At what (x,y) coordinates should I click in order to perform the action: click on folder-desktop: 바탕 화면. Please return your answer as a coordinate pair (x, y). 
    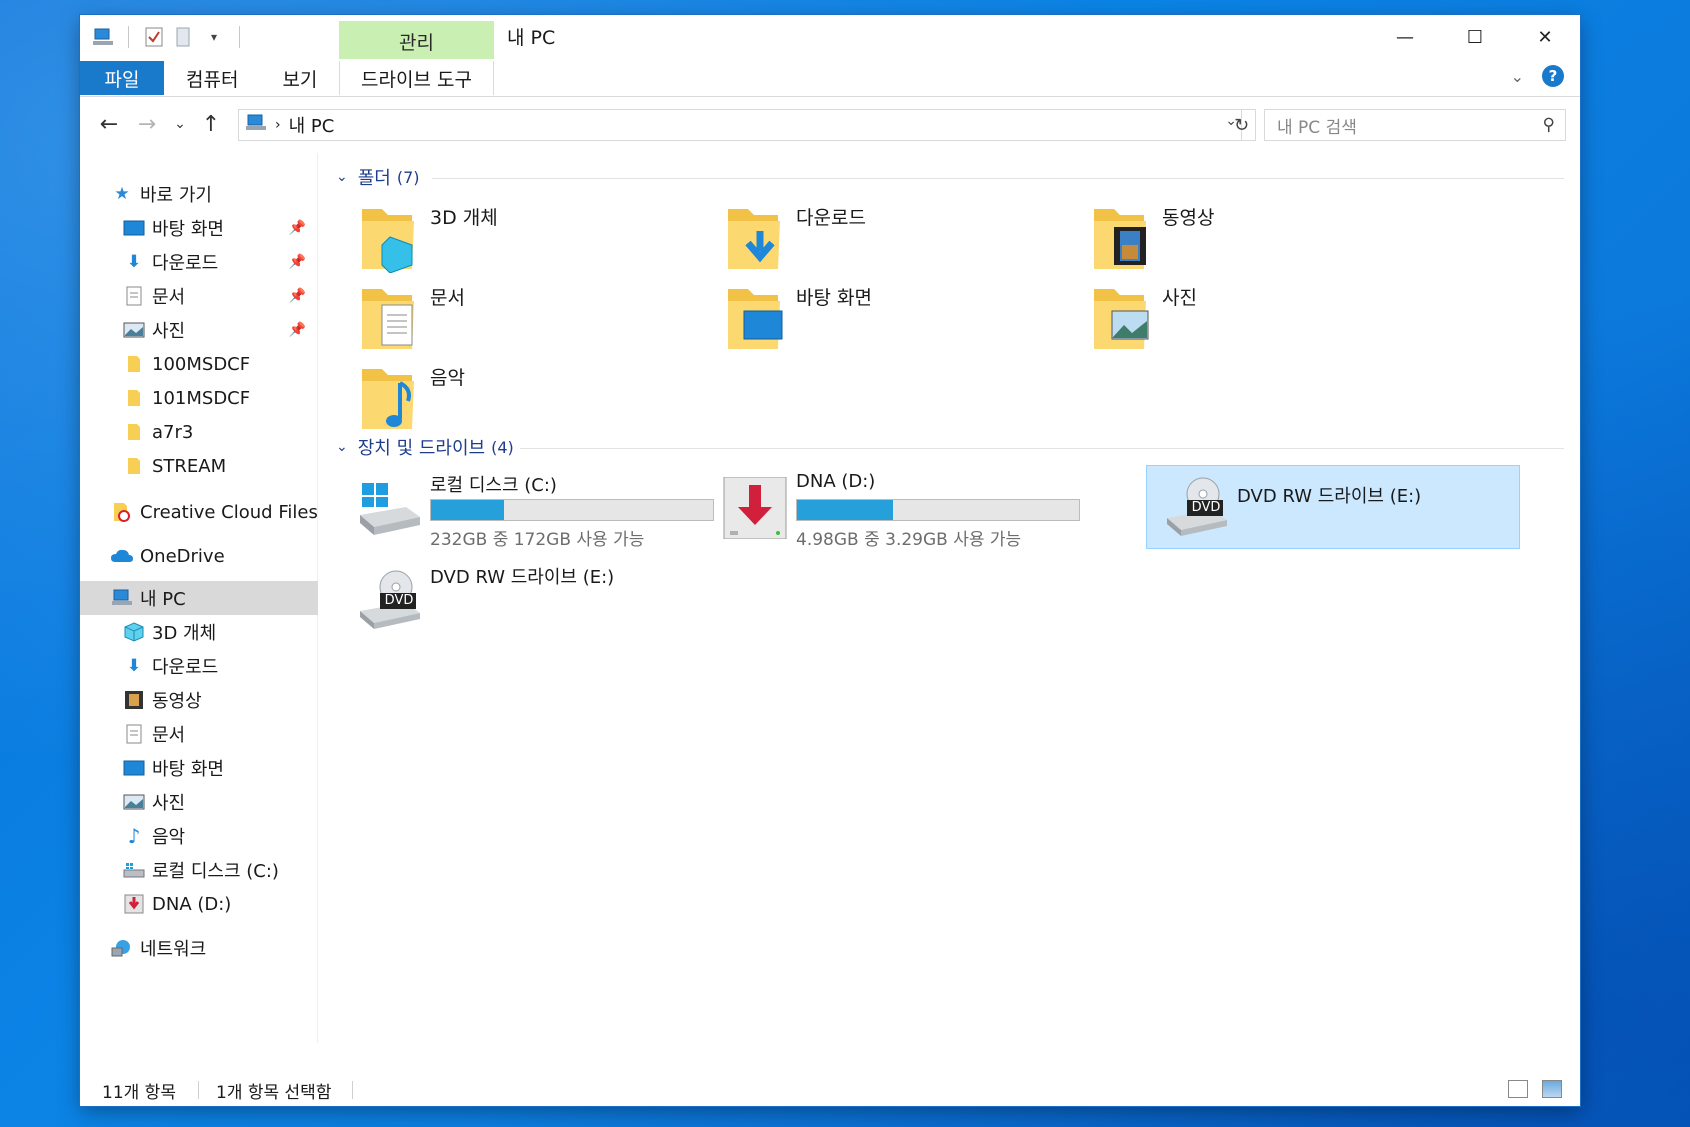
    Looking at the image, I should click on (876, 319).